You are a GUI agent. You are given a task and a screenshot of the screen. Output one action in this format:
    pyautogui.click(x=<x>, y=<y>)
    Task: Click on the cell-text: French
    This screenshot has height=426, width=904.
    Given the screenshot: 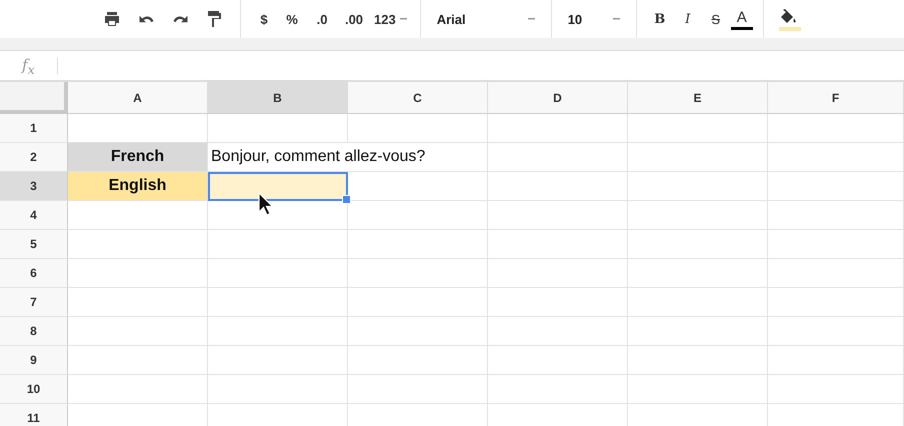 What is the action you would take?
    pyautogui.click(x=137, y=157)
    